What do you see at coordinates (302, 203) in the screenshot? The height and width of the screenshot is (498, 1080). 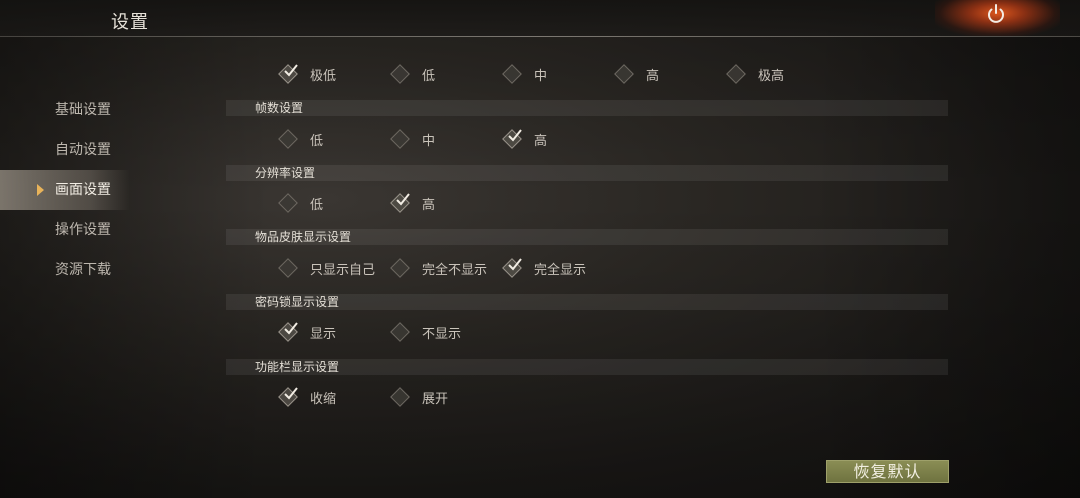 I see `resolution-option-low: 低` at bounding box center [302, 203].